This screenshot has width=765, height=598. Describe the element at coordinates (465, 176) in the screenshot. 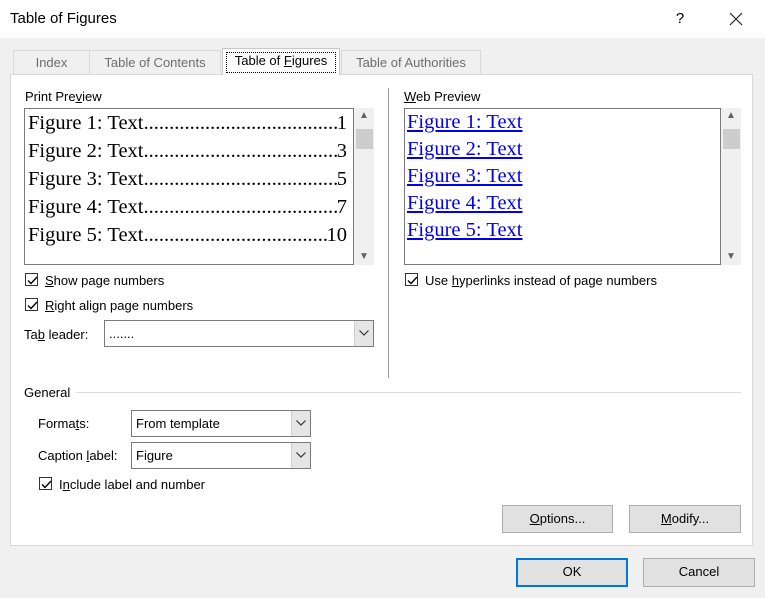

I see `web-preview-link: Figure 3: Text` at that location.